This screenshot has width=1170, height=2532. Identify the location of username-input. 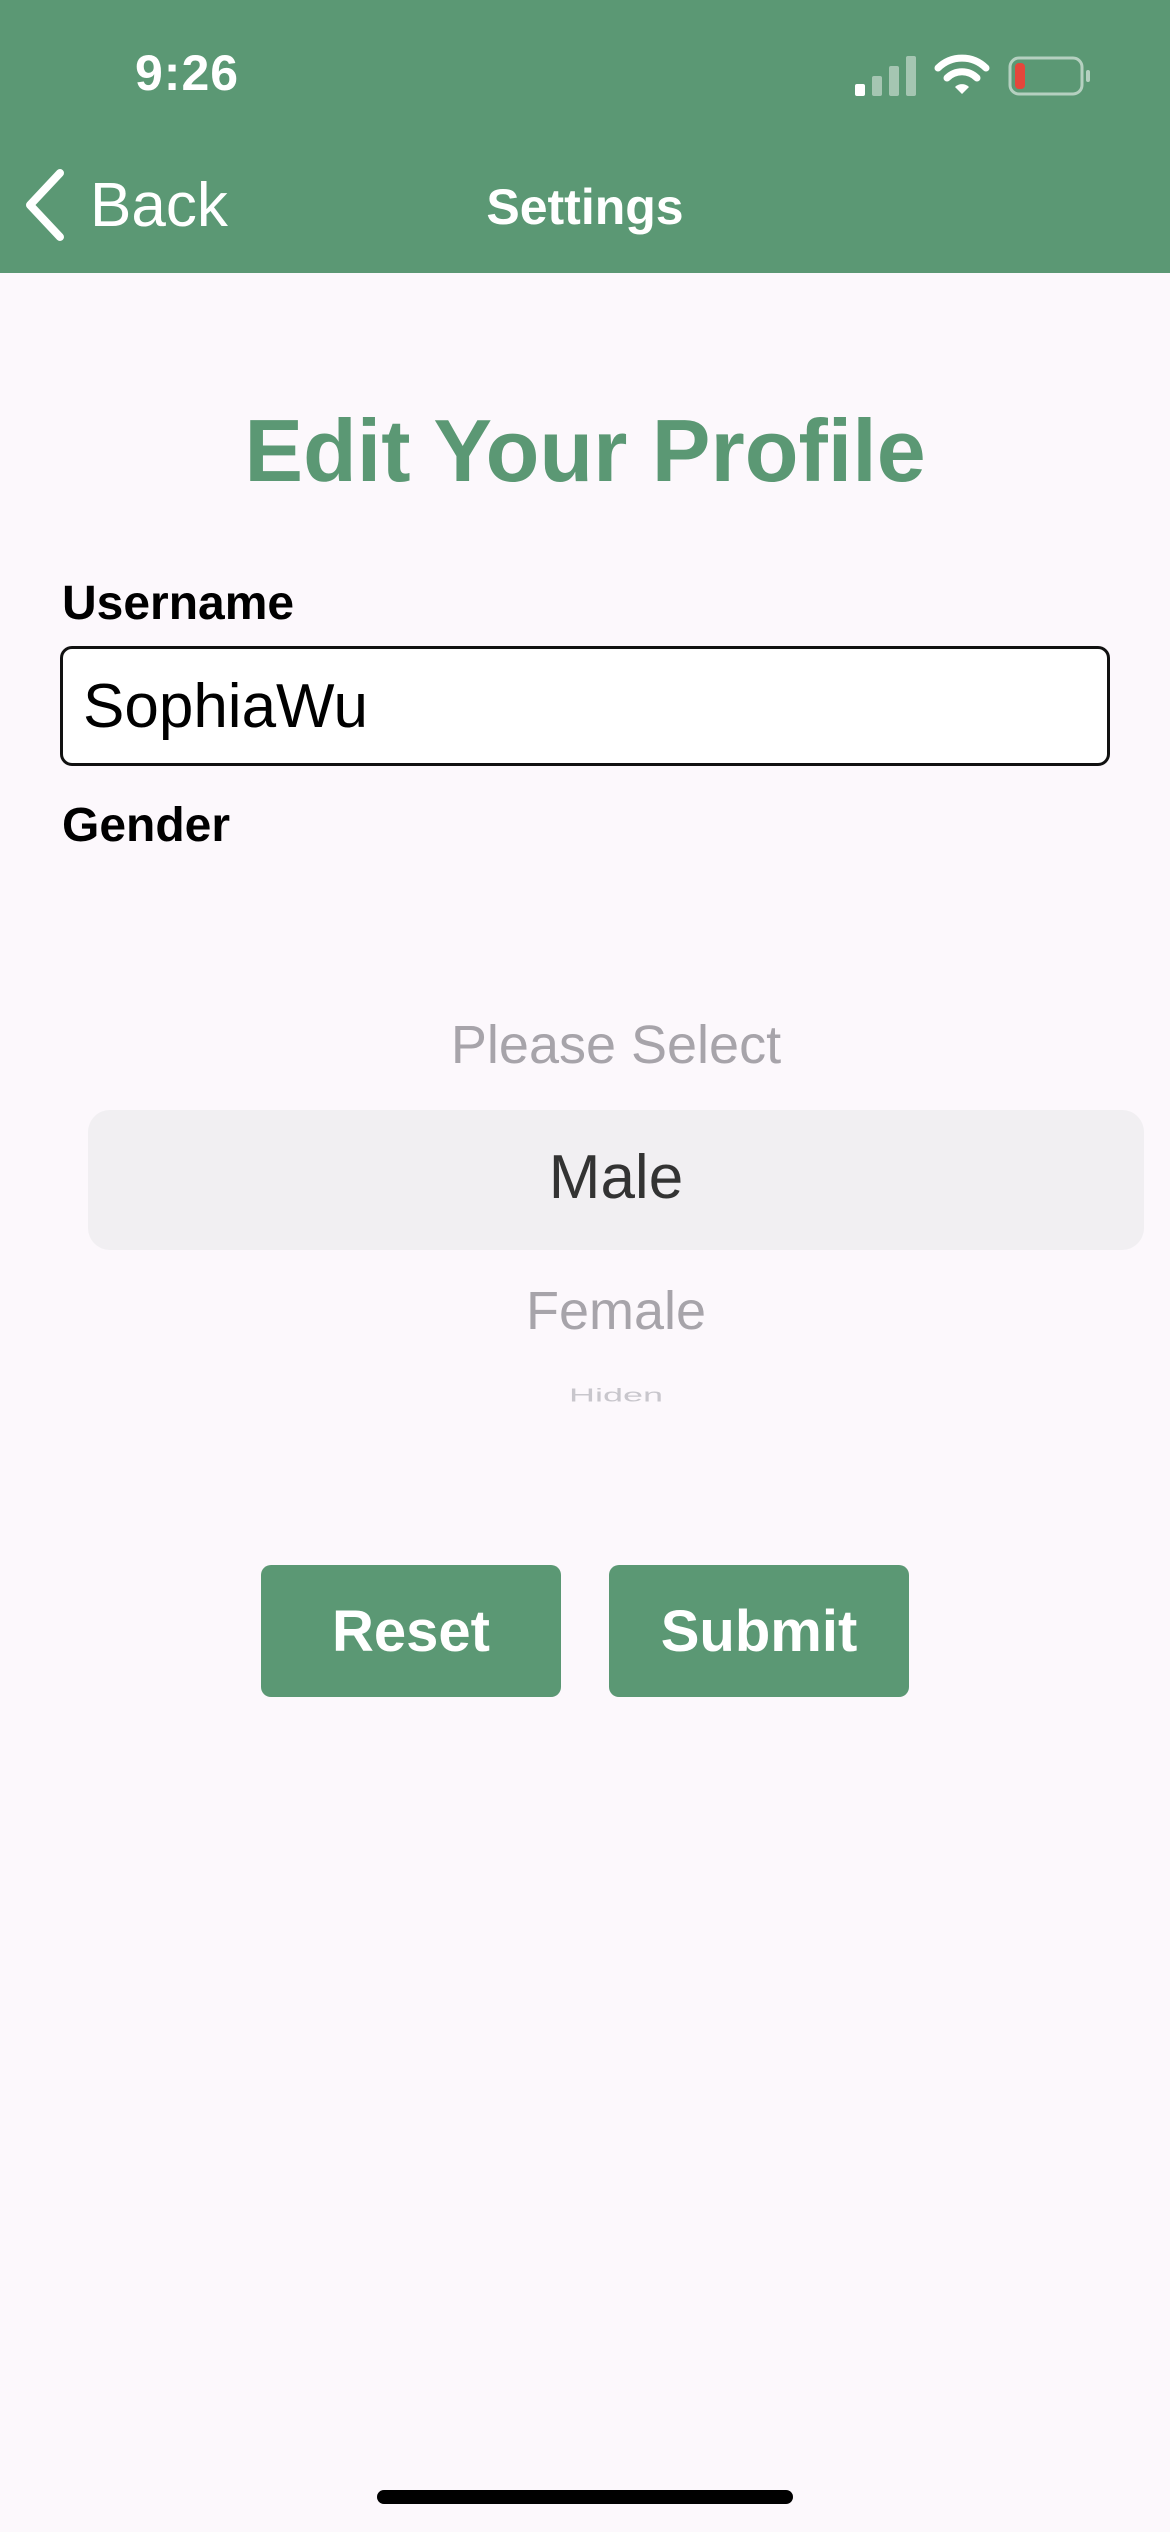
(585, 706).